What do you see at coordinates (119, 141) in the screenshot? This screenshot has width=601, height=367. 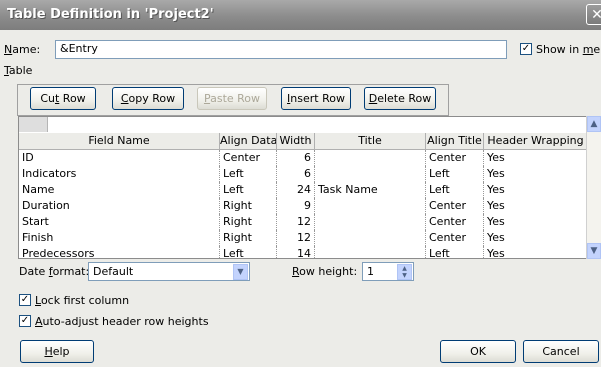 I see `header-field-name: Field Name` at bounding box center [119, 141].